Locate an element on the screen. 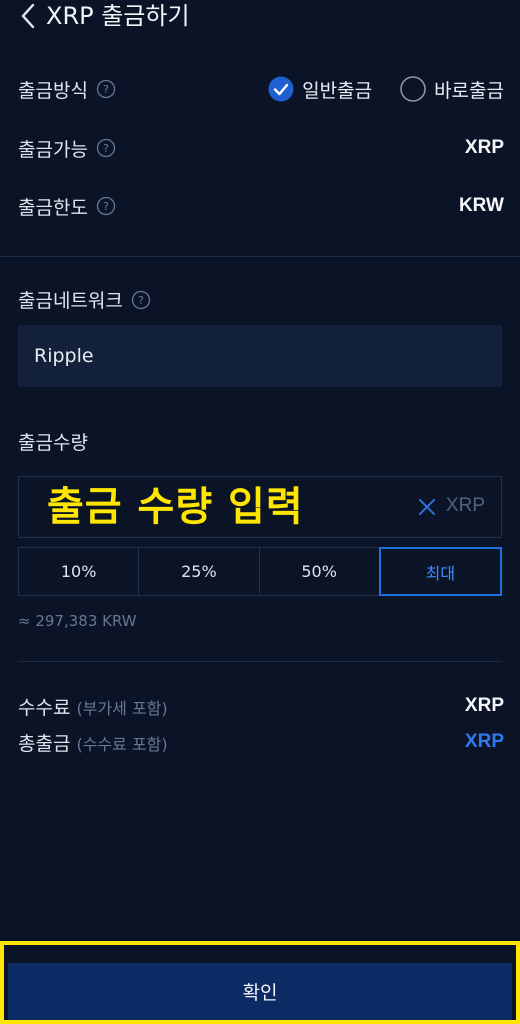  percent-50-button: 50% is located at coordinates (319, 571).